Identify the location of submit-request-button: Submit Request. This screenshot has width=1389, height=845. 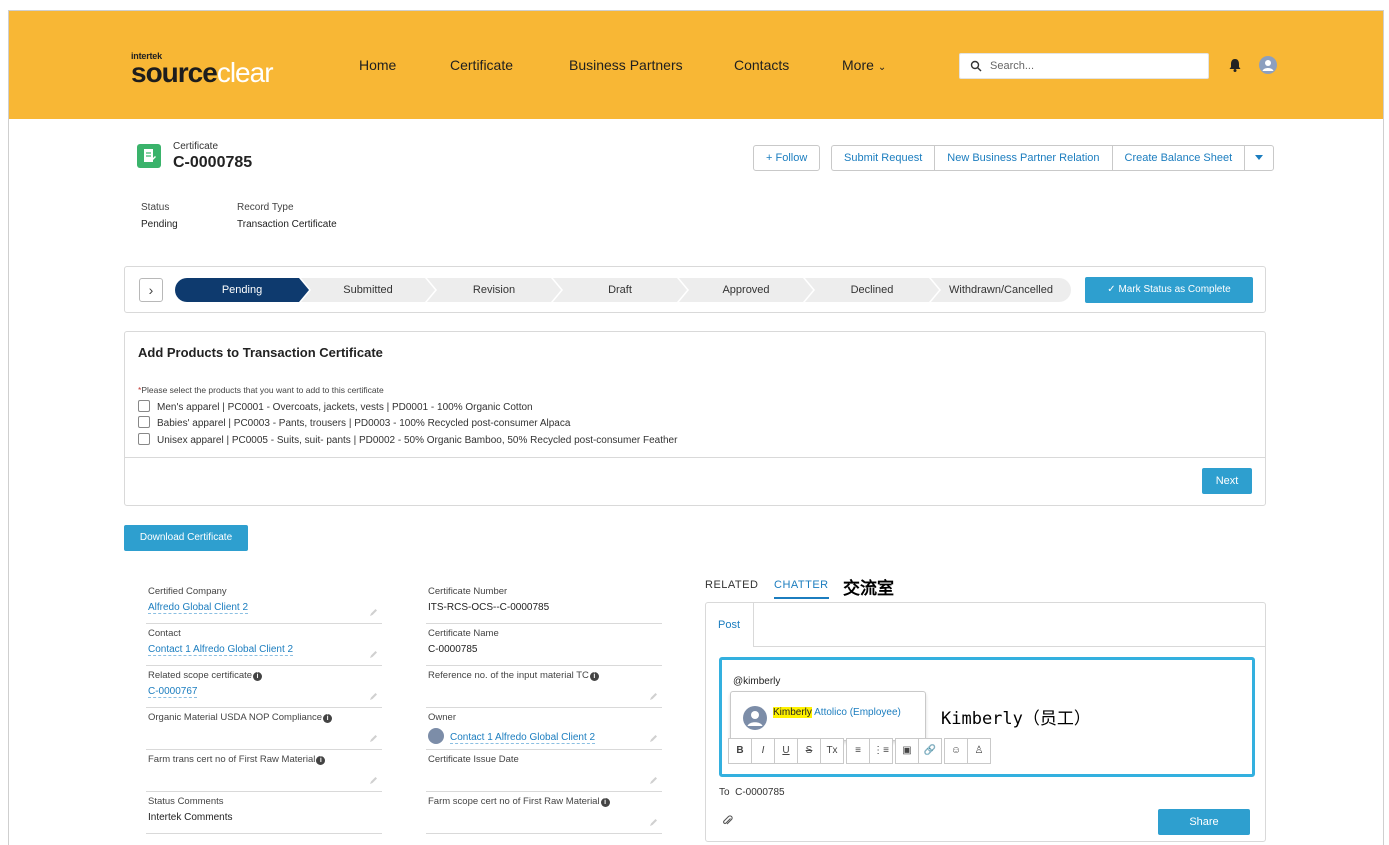
(883, 158).